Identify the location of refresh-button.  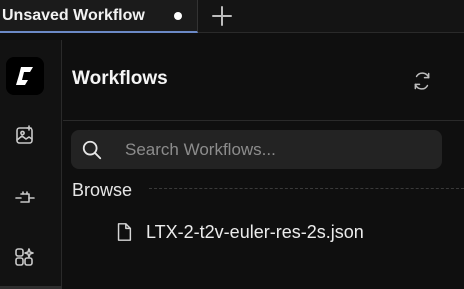
(422, 81).